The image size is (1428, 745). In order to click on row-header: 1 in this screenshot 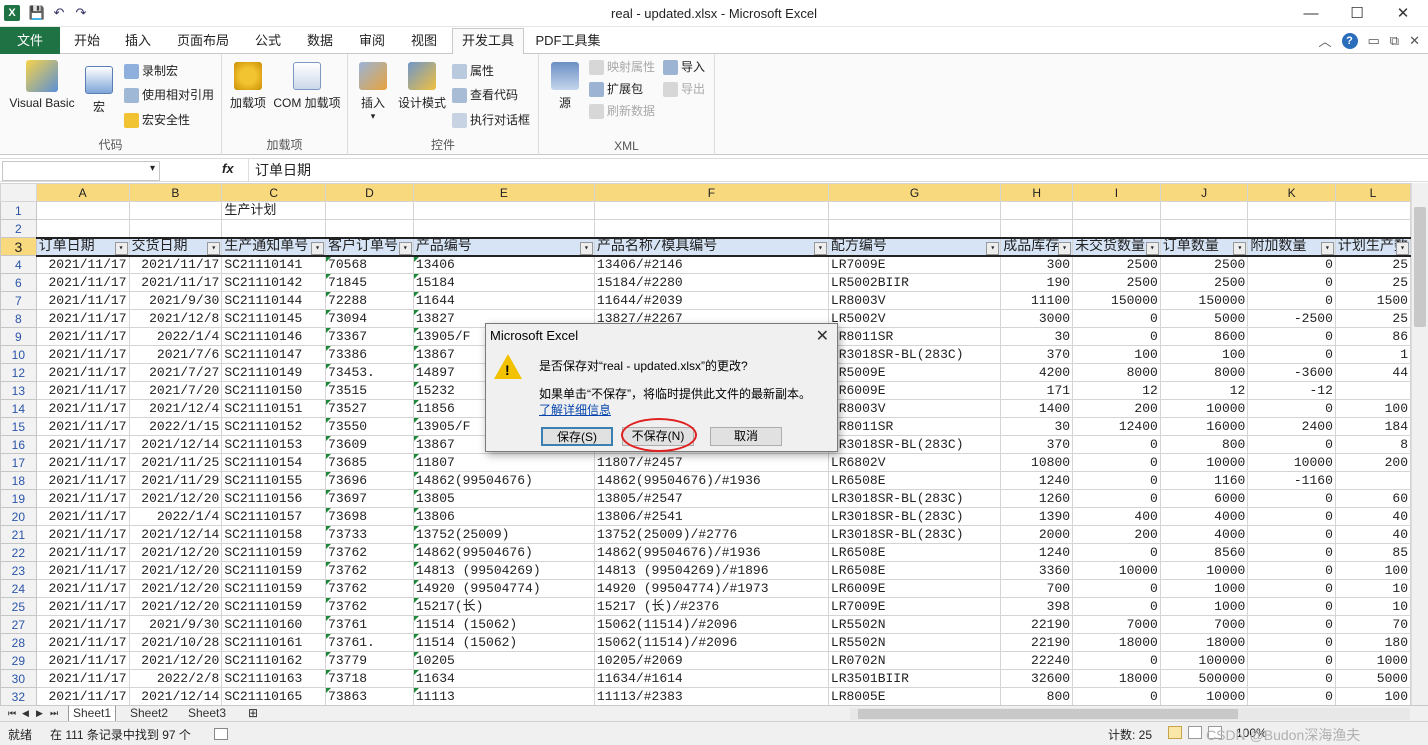, I will do `click(18, 210)`.